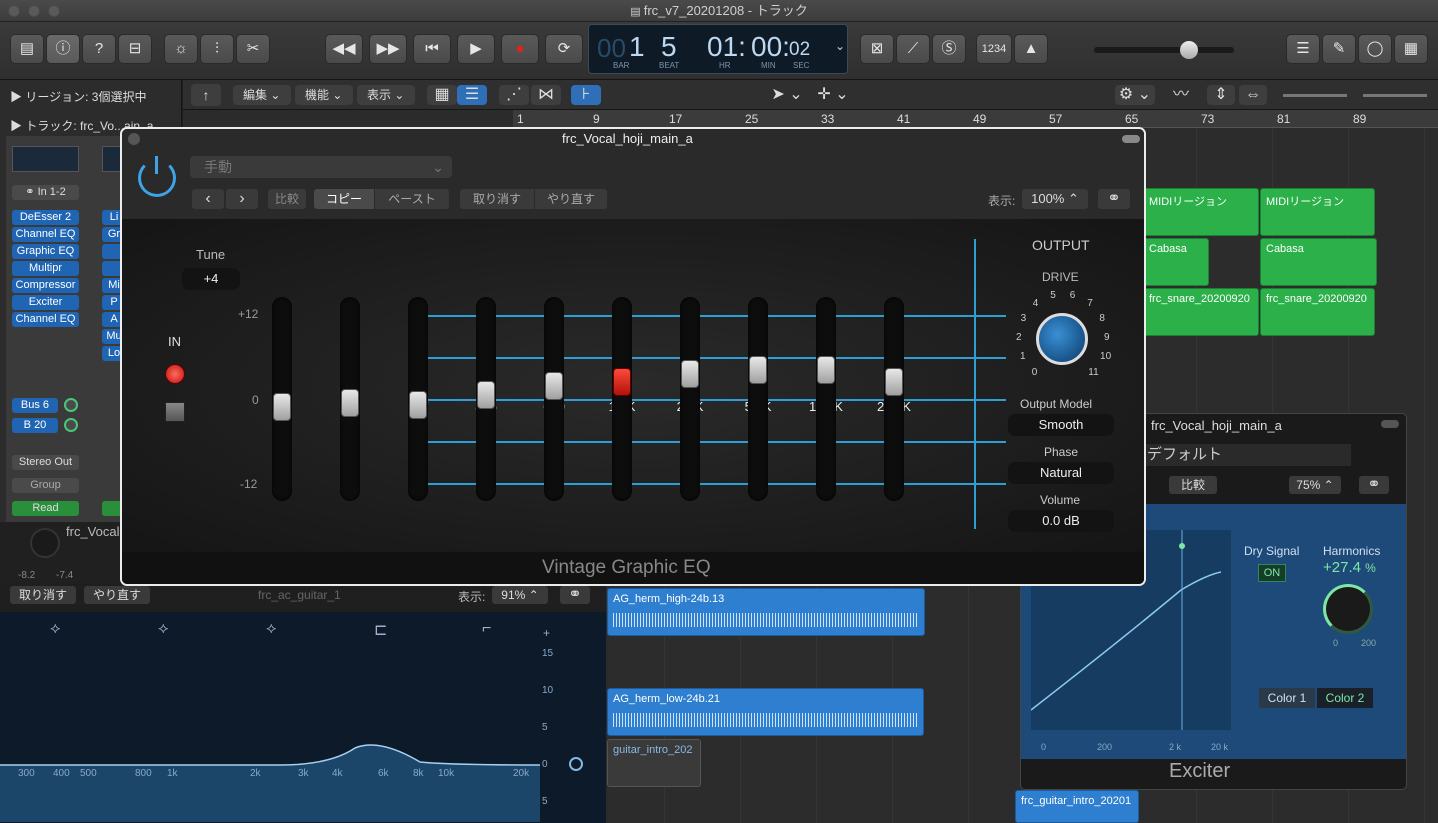  I want to click on plugin-slot: Exciter, so click(45, 302).